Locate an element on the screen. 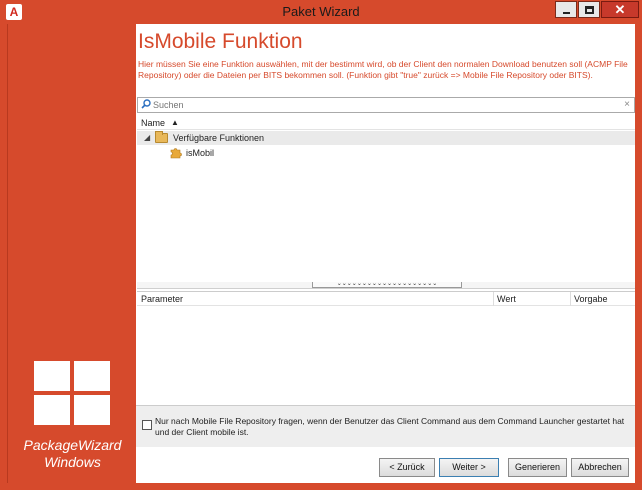 The height and width of the screenshot is (490, 642). tree-node-label: isMobil is located at coordinates (200, 153).